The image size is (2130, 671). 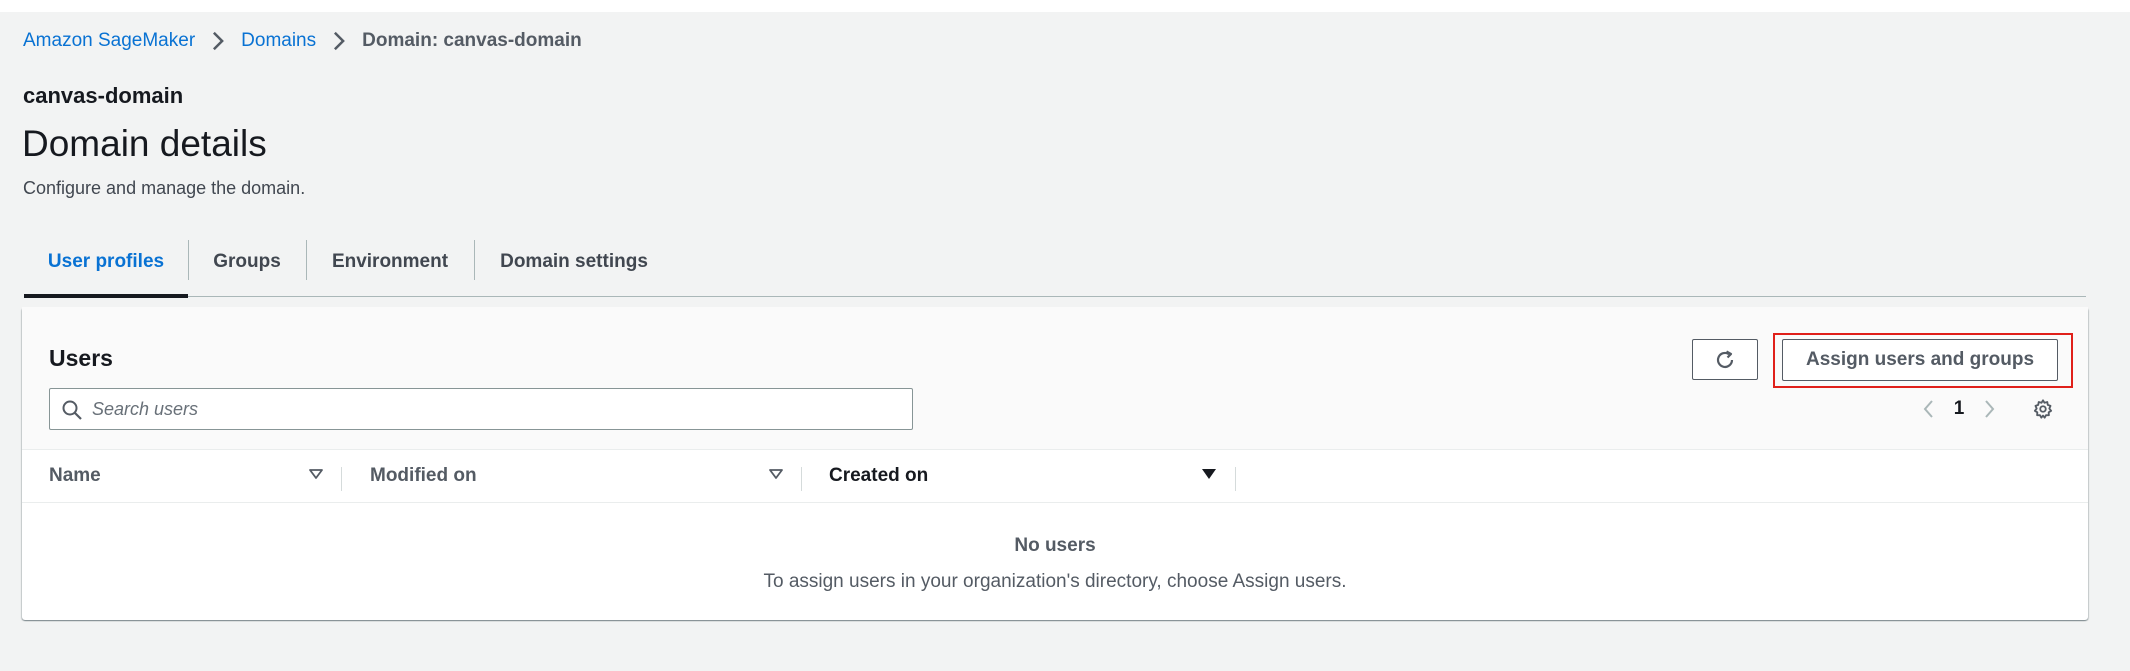 I want to click on tab-environment: Environment, so click(x=390, y=261).